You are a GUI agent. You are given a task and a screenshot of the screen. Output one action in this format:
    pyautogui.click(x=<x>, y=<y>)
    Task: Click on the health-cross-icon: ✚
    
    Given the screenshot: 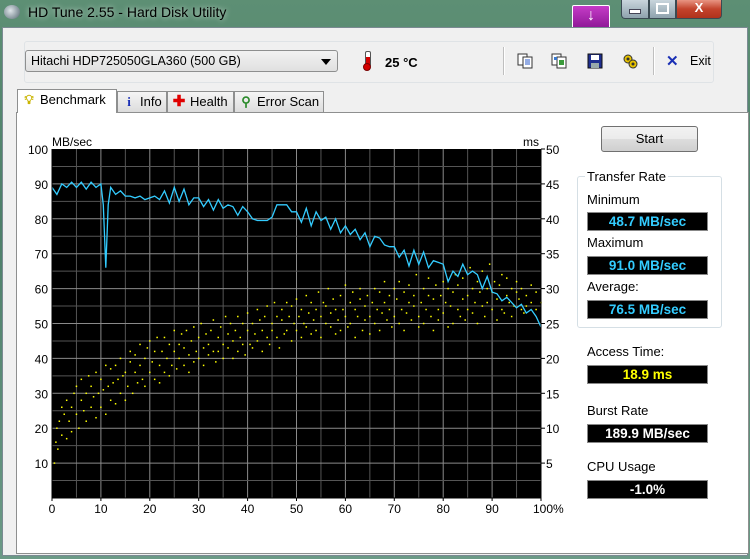 What is the action you would take?
    pyautogui.click(x=179, y=101)
    